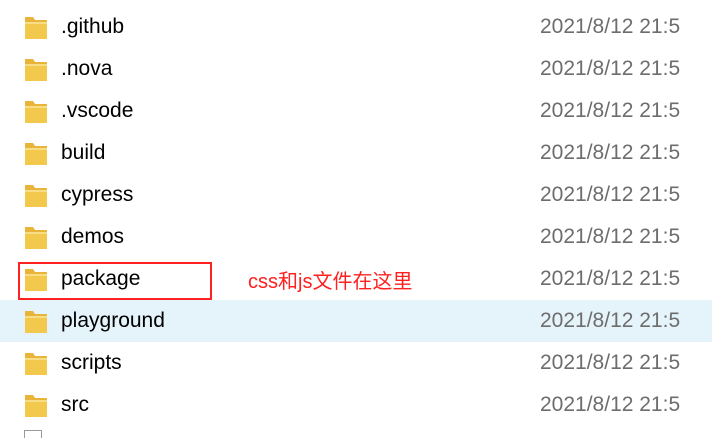  Describe the element at coordinates (113, 320) in the screenshot. I see `file-name: playground` at that location.